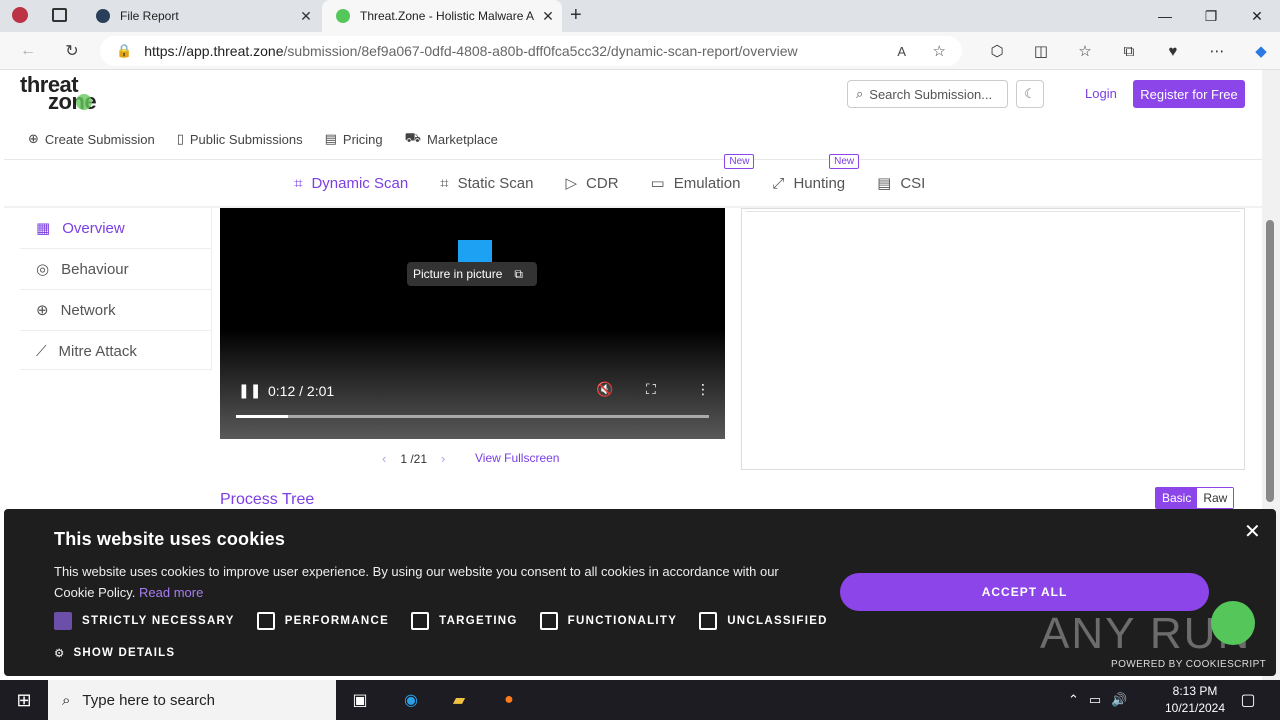  Describe the element at coordinates (103, 16) in the screenshot. I see `threatzone-favicon-icon` at that location.